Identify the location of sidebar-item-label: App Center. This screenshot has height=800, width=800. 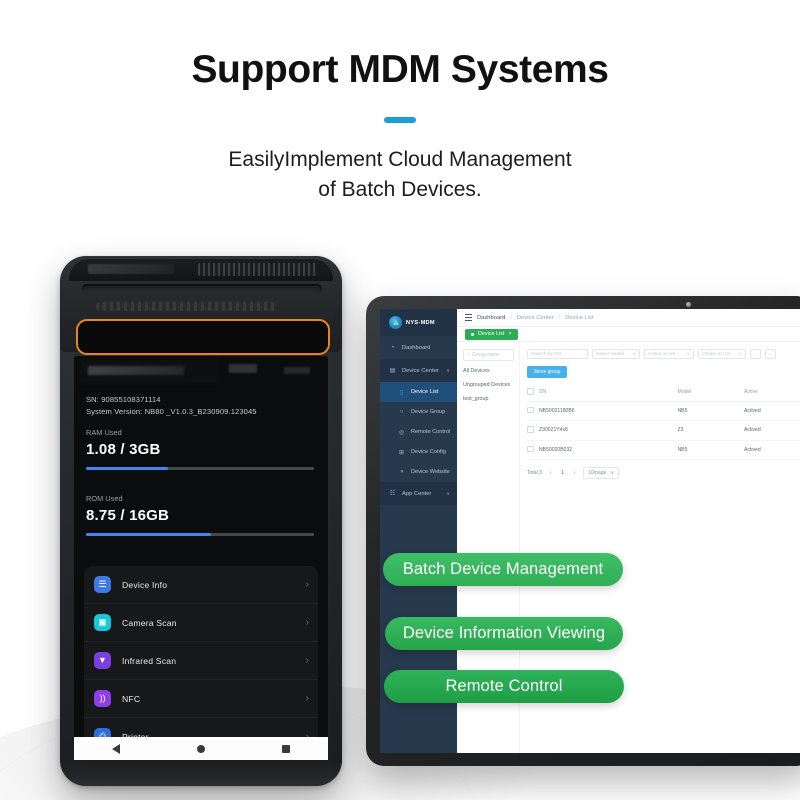
(417, 493).